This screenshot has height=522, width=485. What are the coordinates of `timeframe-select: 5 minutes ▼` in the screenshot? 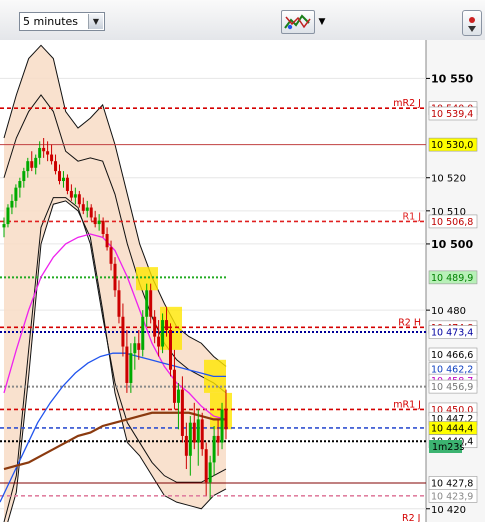 It's located at (62, 21).